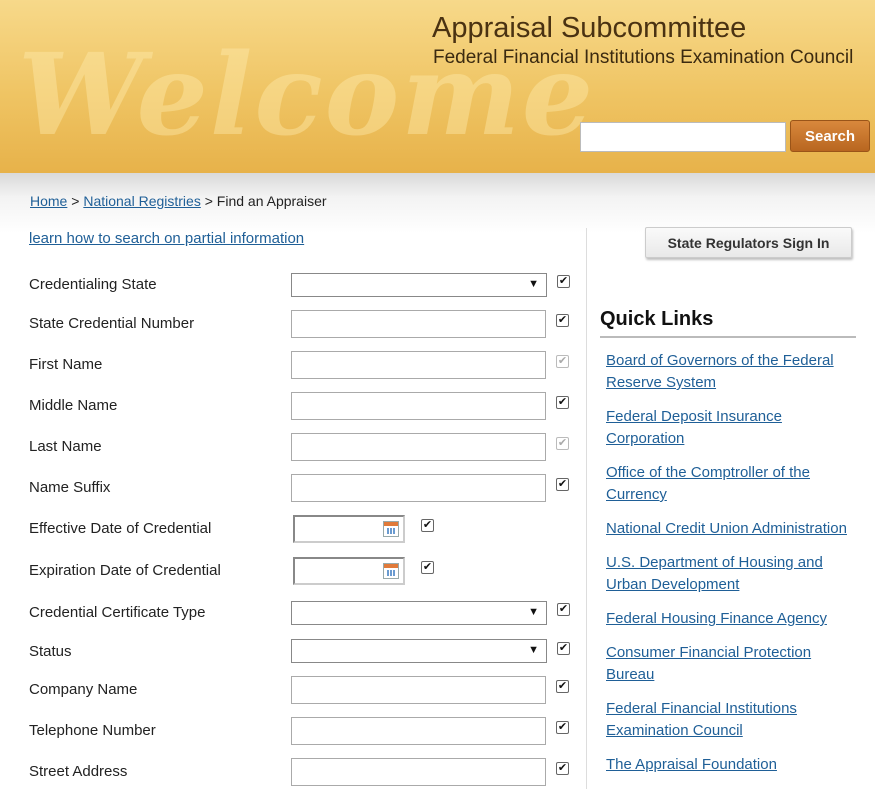 The image size is (875, 789). What do you see at coordinates (563, 648) in the screenshot?
I see `status-checkbox: ✔` at bounding box center [563, 648].